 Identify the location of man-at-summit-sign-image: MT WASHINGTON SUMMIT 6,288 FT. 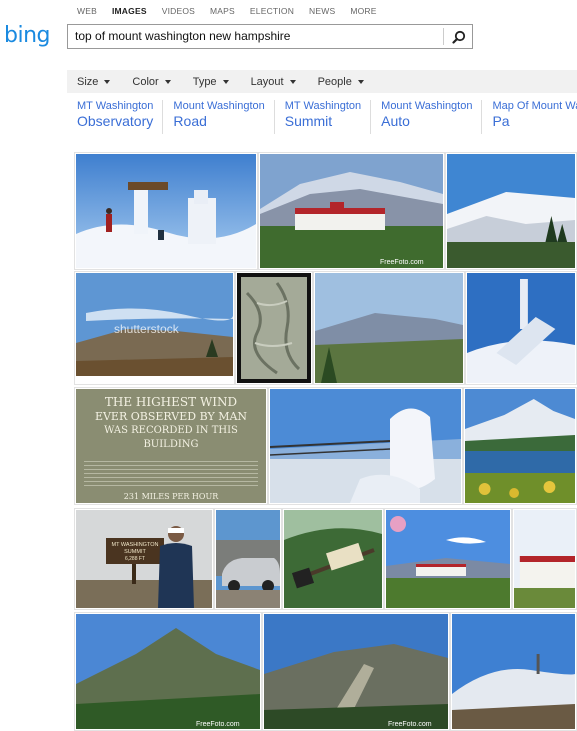
(144, 559).